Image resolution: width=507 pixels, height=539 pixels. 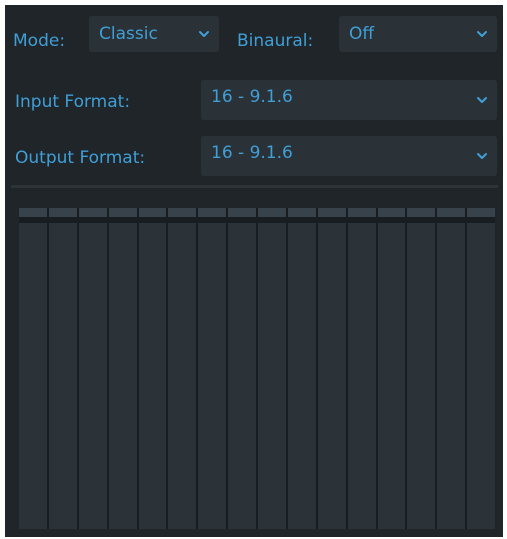 What do you see at coordinates (349, 156) in the screenshot?
I see `output-format-dropdown: 16 - 9.1.6` at bounding box center [349, 156].